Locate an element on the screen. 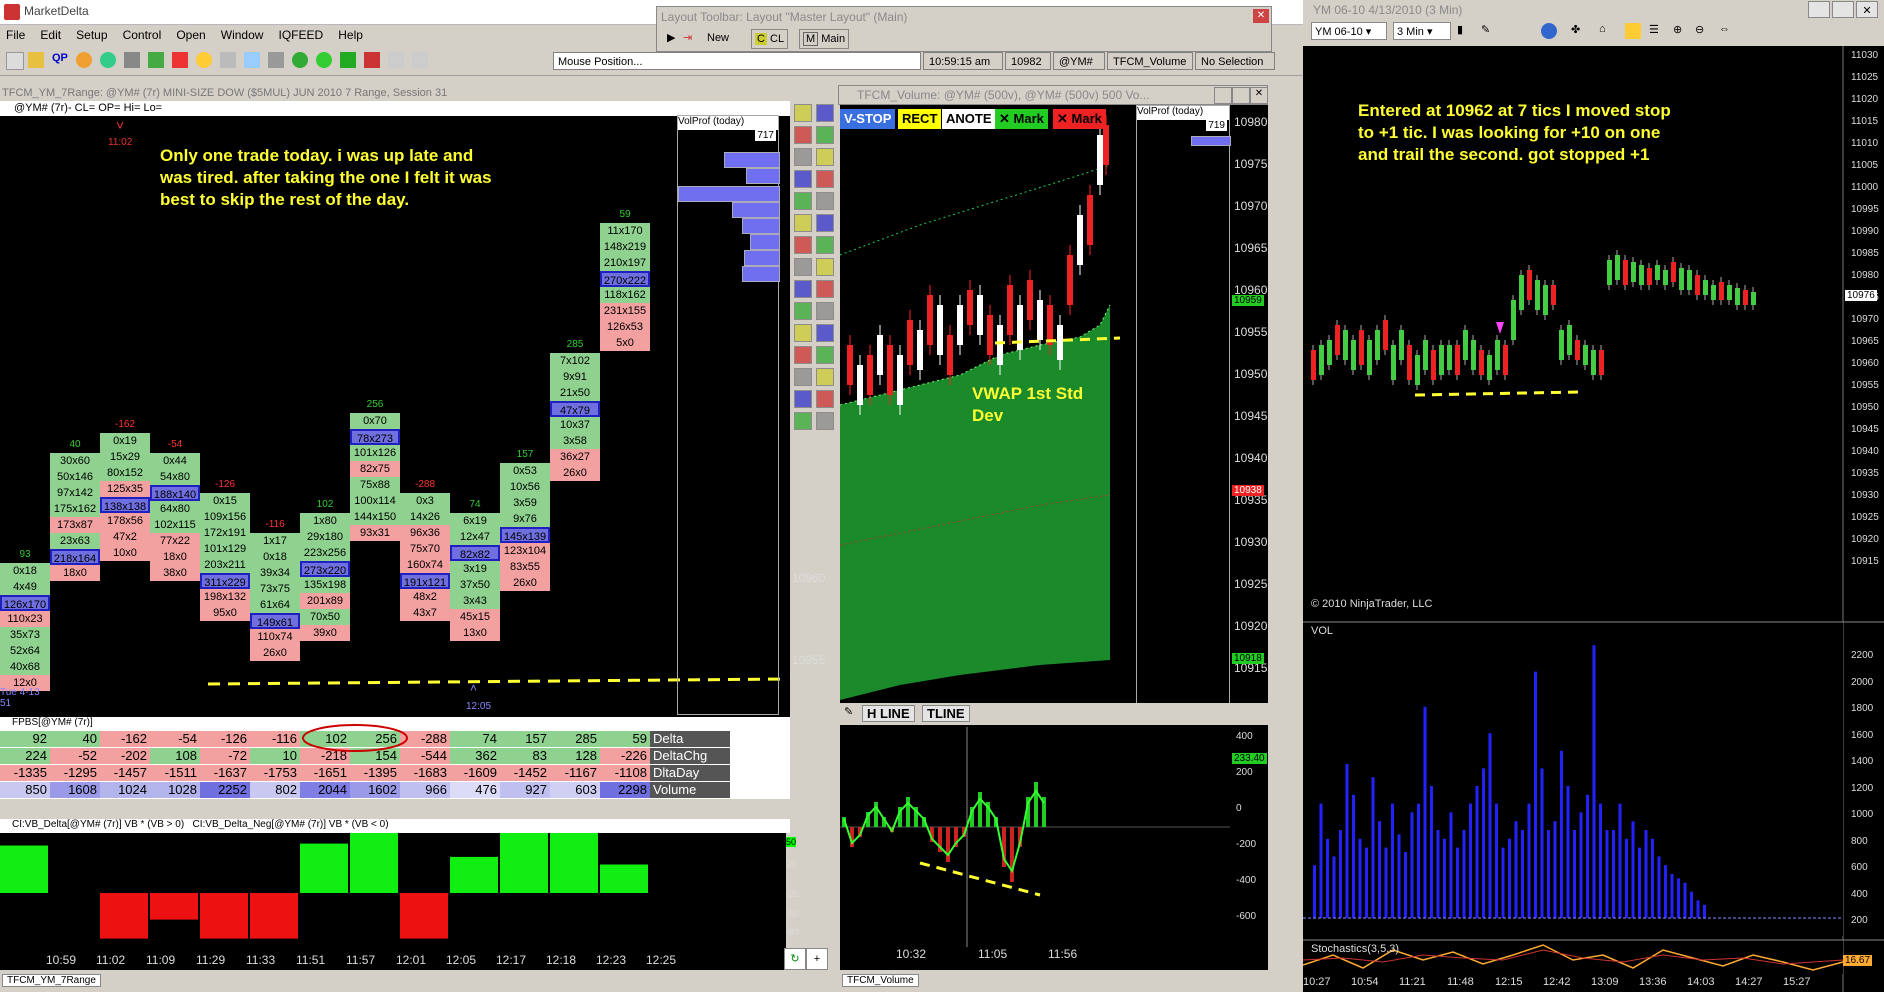 This screenshot has height=992, width=1884. ninja-vol-axis-label: 600 is located at coordinates (1859, 867).